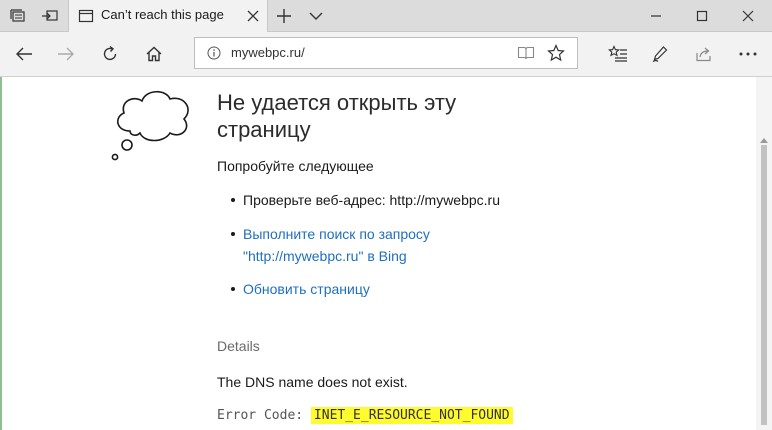 The width and height of the screenshot is (772, 430). Describe the element at coordinates (214, 53) in the screenshot. I see `info-icon` at that location.